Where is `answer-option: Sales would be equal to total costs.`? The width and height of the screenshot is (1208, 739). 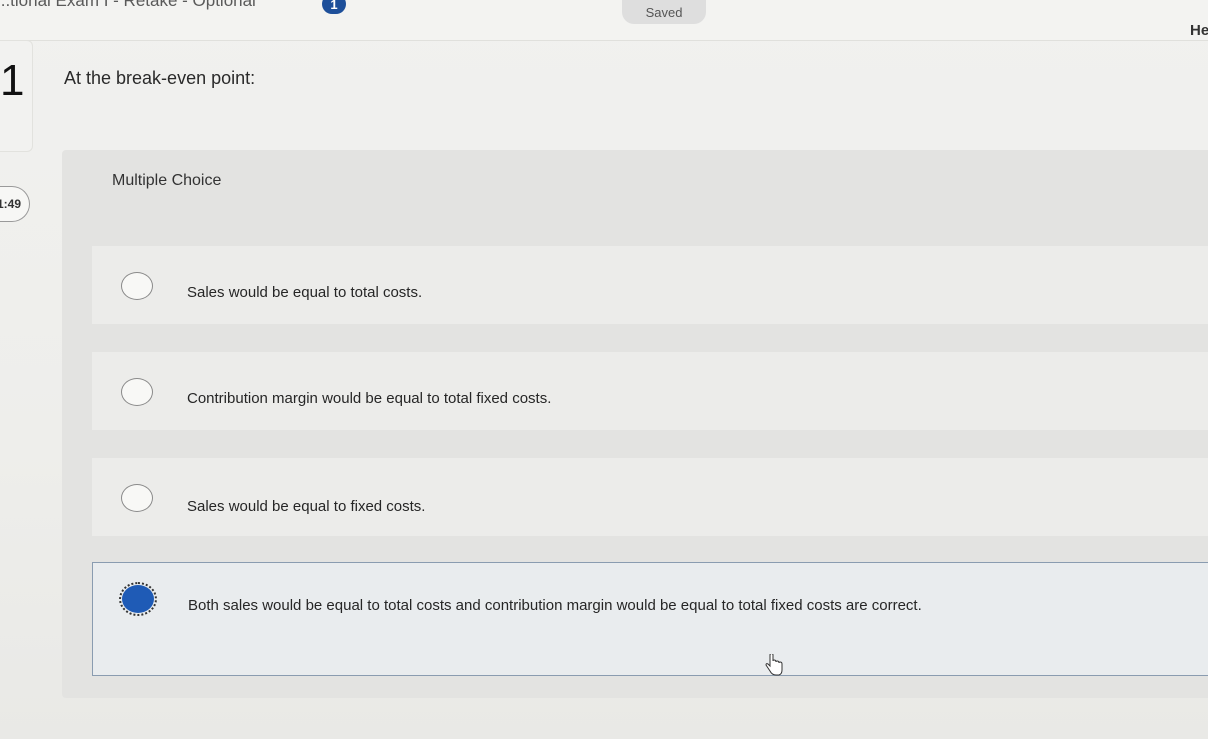
answer-option: Sales would be equal to total costs. is located at coordinates (650, 285).